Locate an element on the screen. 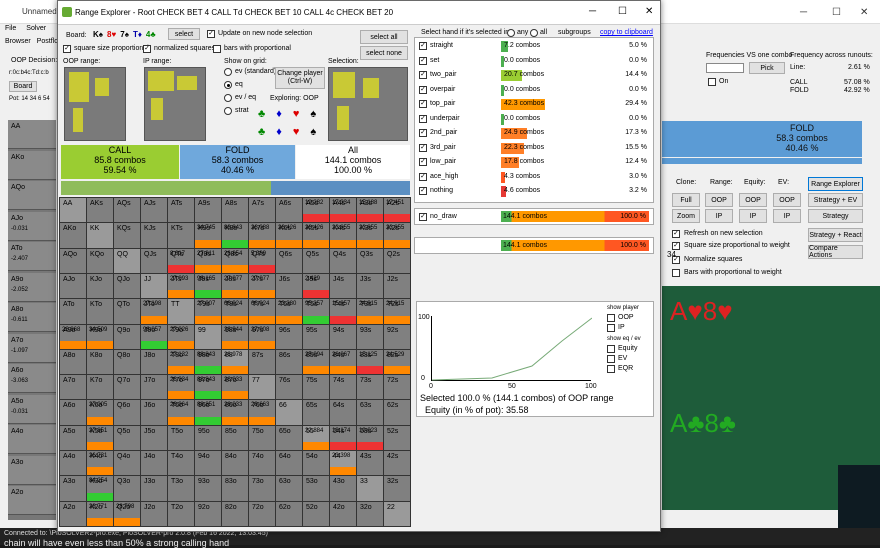 This screenshot has height=548, width=880. hand-cell: 94o is located at coordinates (208, 463).